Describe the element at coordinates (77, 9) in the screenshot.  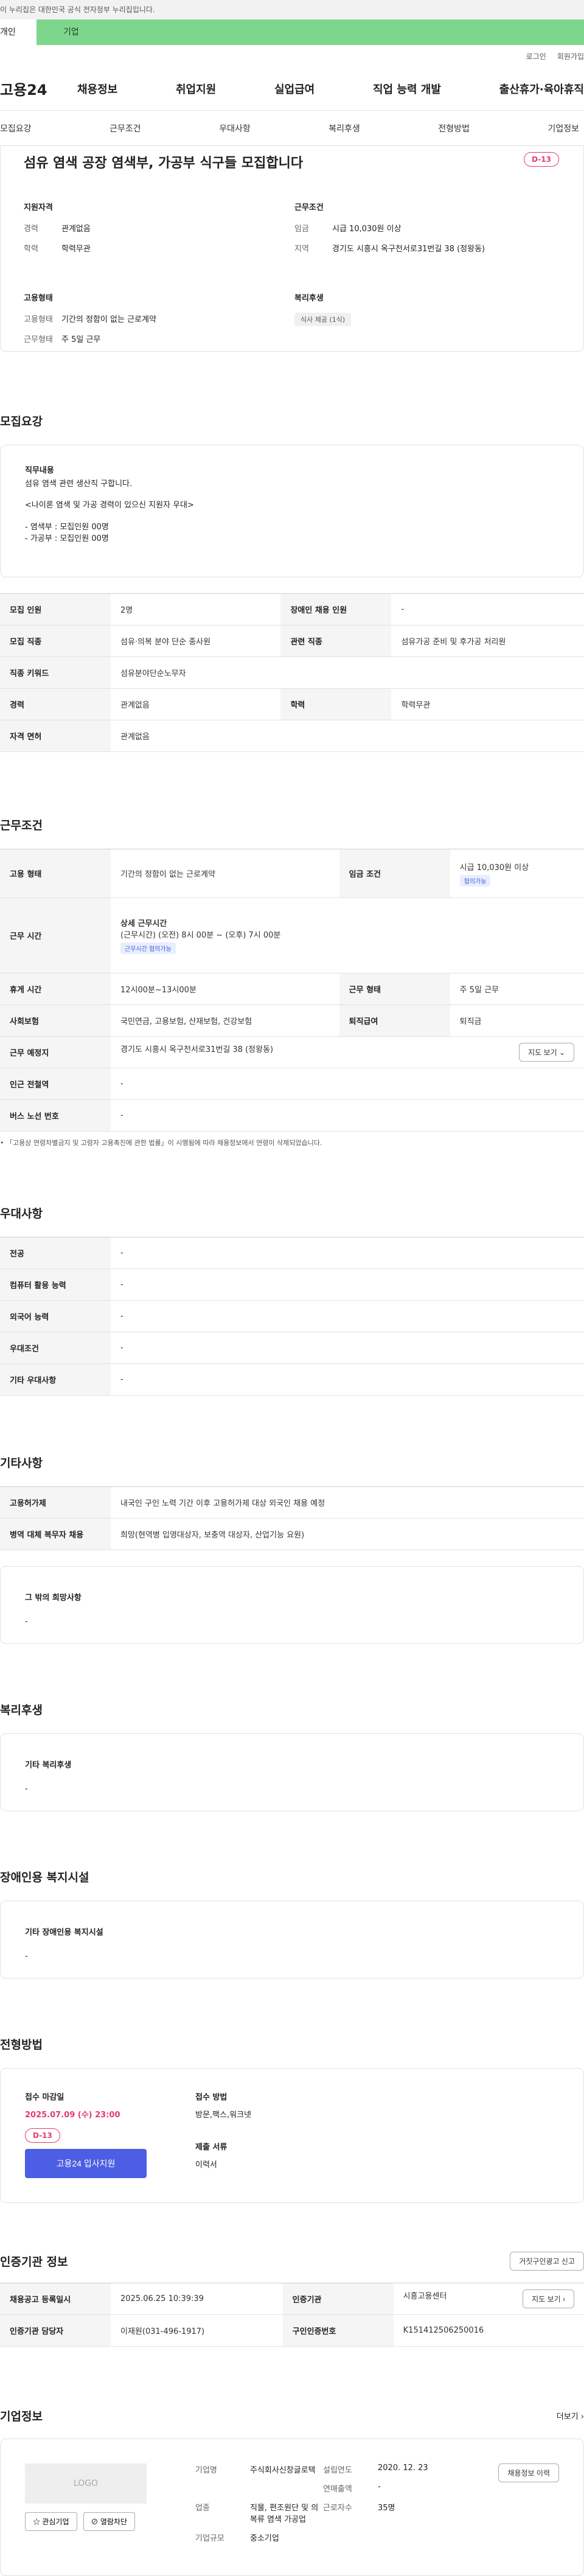
I see `gov-notice-text: 이 누리집은 대한민국 공식 전자정부 누리집입니다.` at that location.